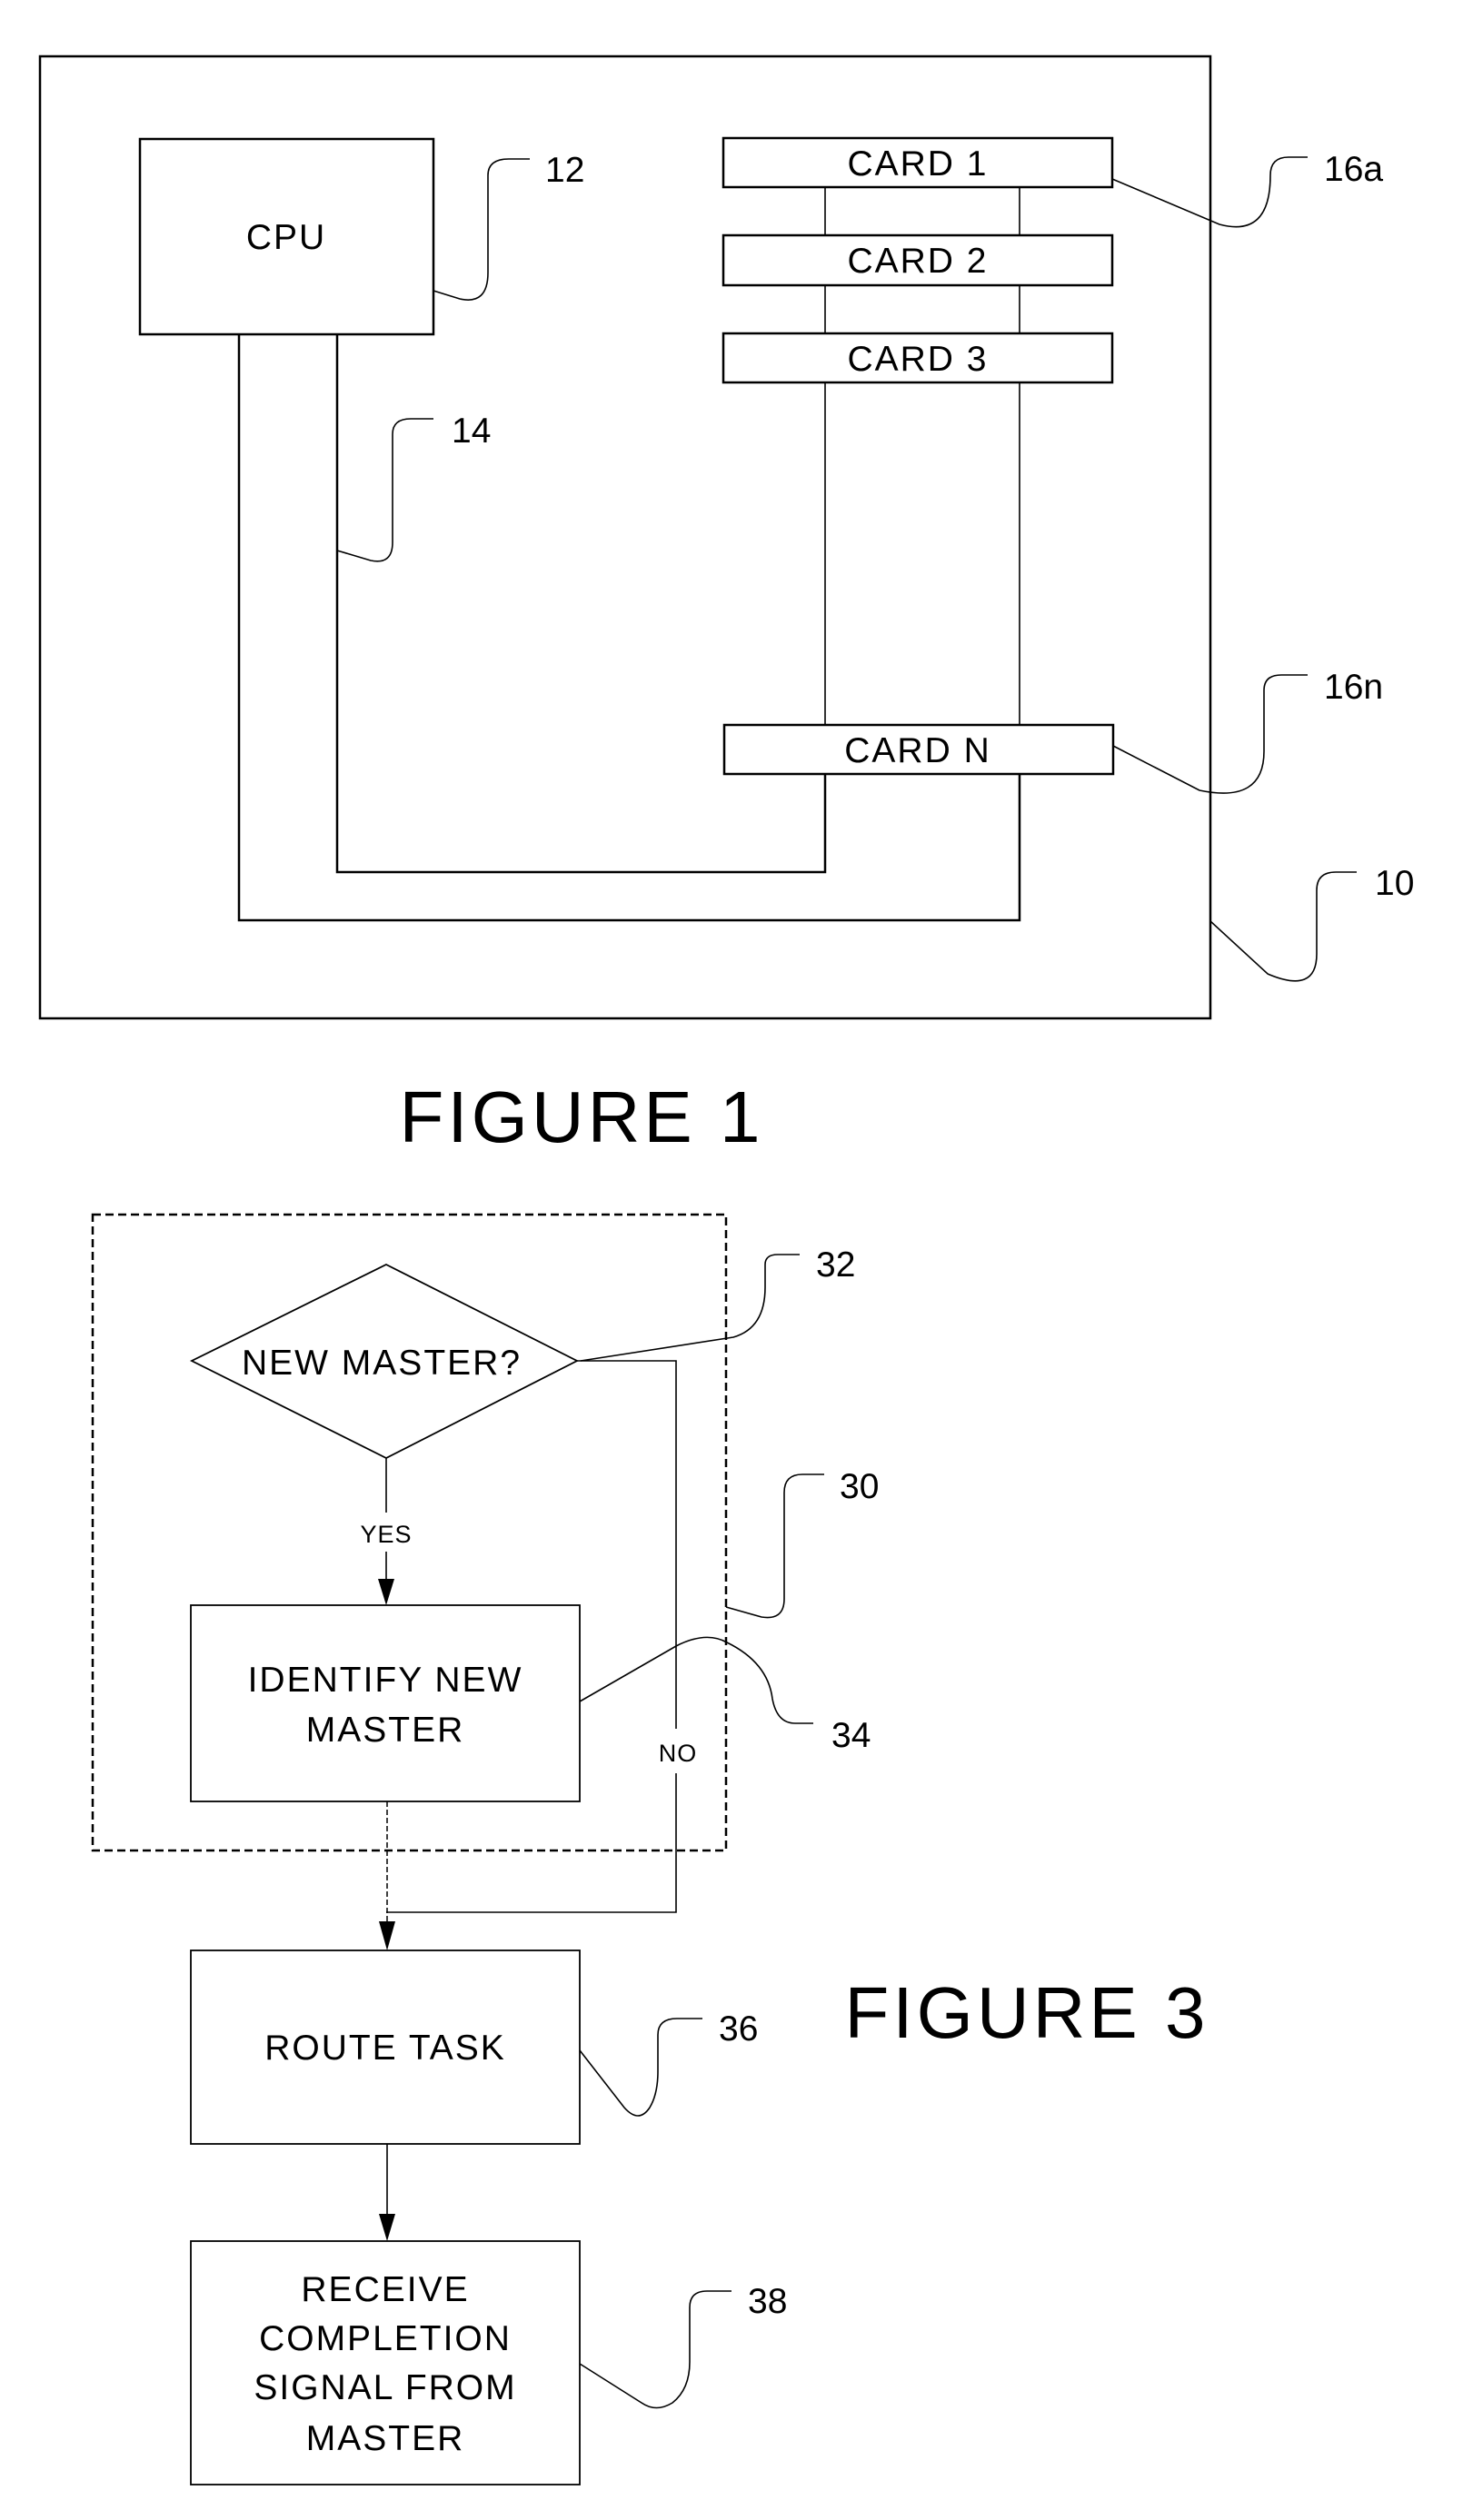 The height and width of the screenshot is (2520, 1463). Describe the element at coordinates (678, 1753) in the screenshot. I see `no-label: NO` at that location.